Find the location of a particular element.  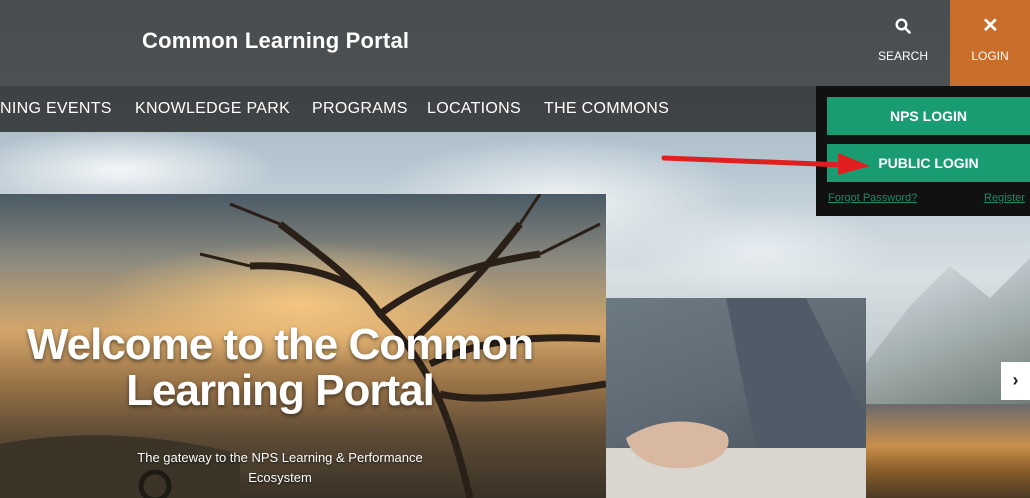

search-label: SEARCH is located at coordinates (902, 56).